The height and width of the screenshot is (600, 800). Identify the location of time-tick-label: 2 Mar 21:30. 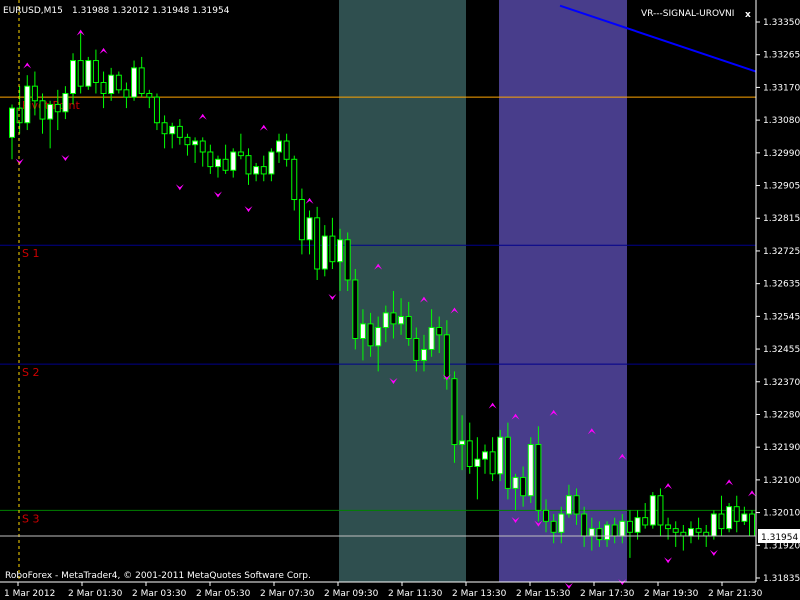
(735, 594).